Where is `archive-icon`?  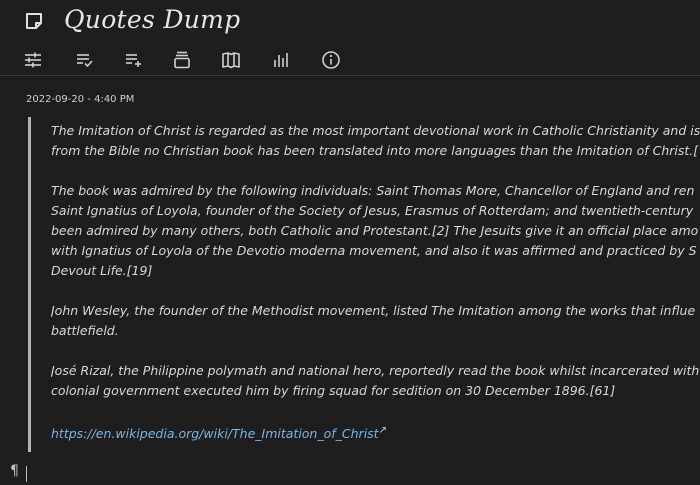 archive-icon is located at coordinates (182, 60).